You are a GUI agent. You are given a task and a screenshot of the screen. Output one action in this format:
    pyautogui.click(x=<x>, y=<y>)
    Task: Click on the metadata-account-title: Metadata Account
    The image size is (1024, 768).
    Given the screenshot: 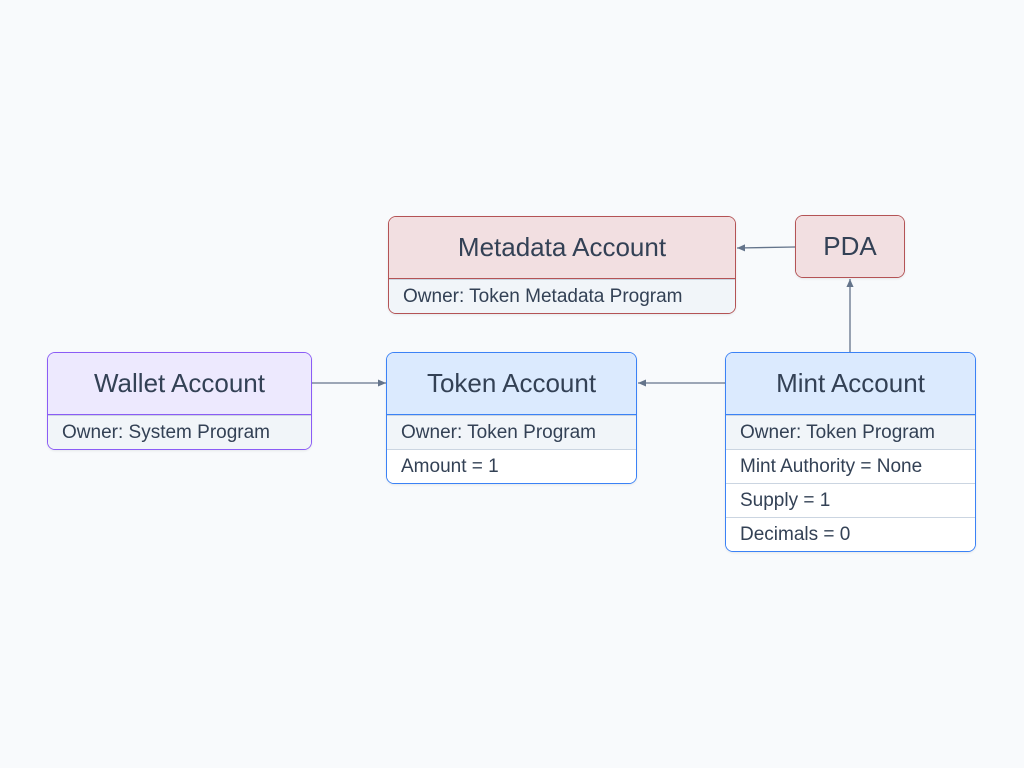 What is the action you would take?
    pyautogui.click(x=562, y=248)
    